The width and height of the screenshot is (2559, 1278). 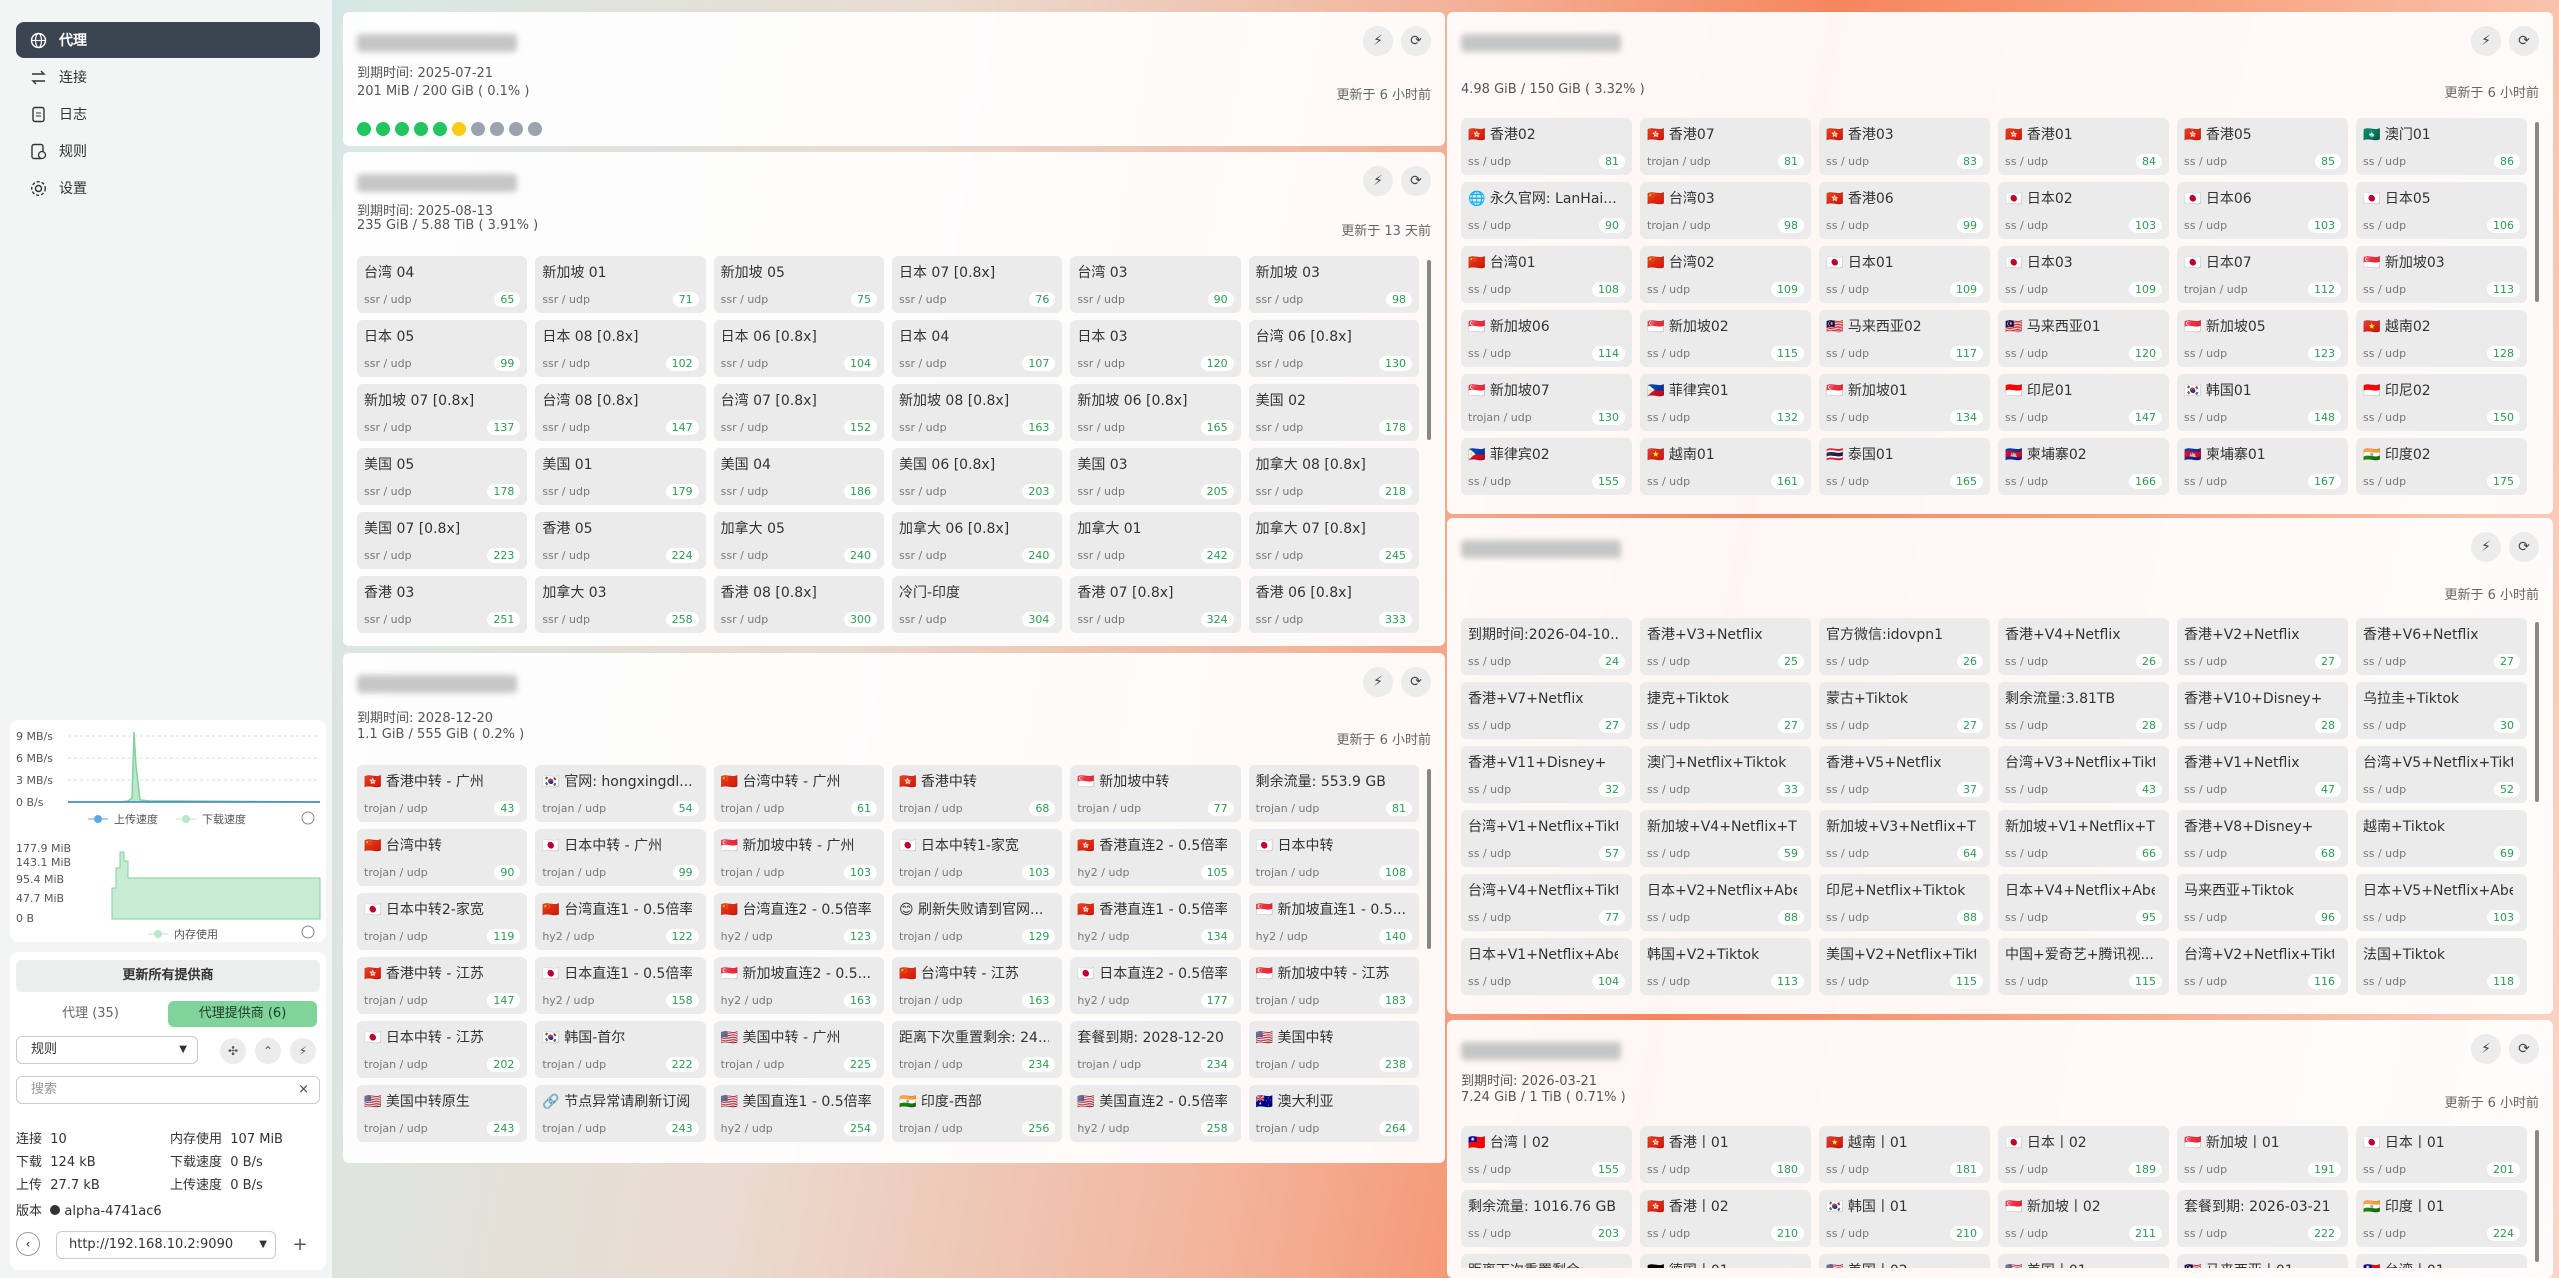 I want to click on proxy-node: 🇲🇾 马来西亚01 ss / udp 120, so click(x=2083, y=338).